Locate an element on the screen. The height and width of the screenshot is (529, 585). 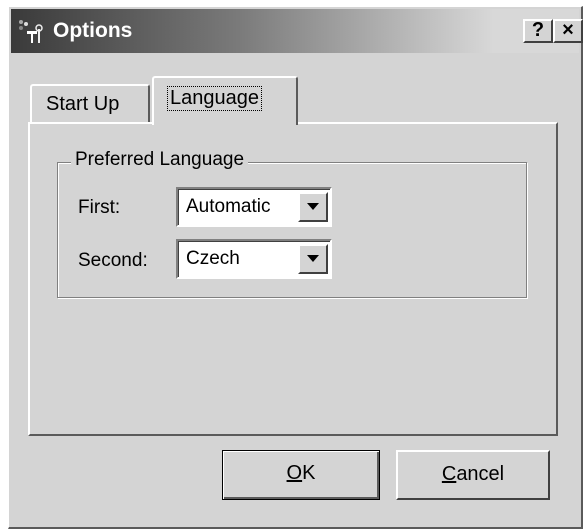
close-icon: × is located at coordinates (568, 30).